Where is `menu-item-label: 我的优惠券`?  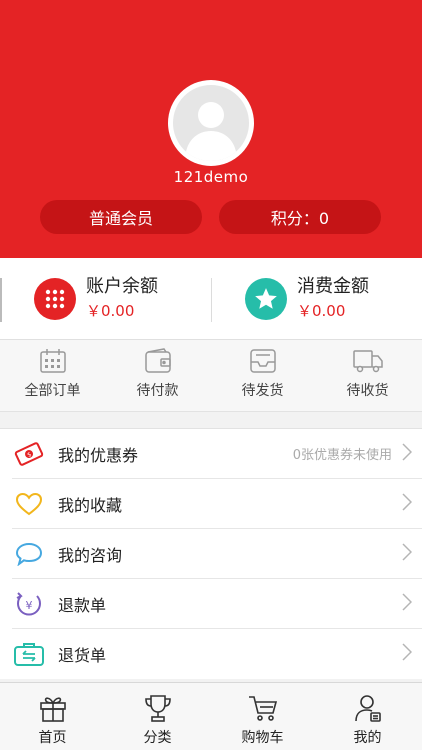
menu-item-label: 我的优惠券 is located at coordinates (98, 455).